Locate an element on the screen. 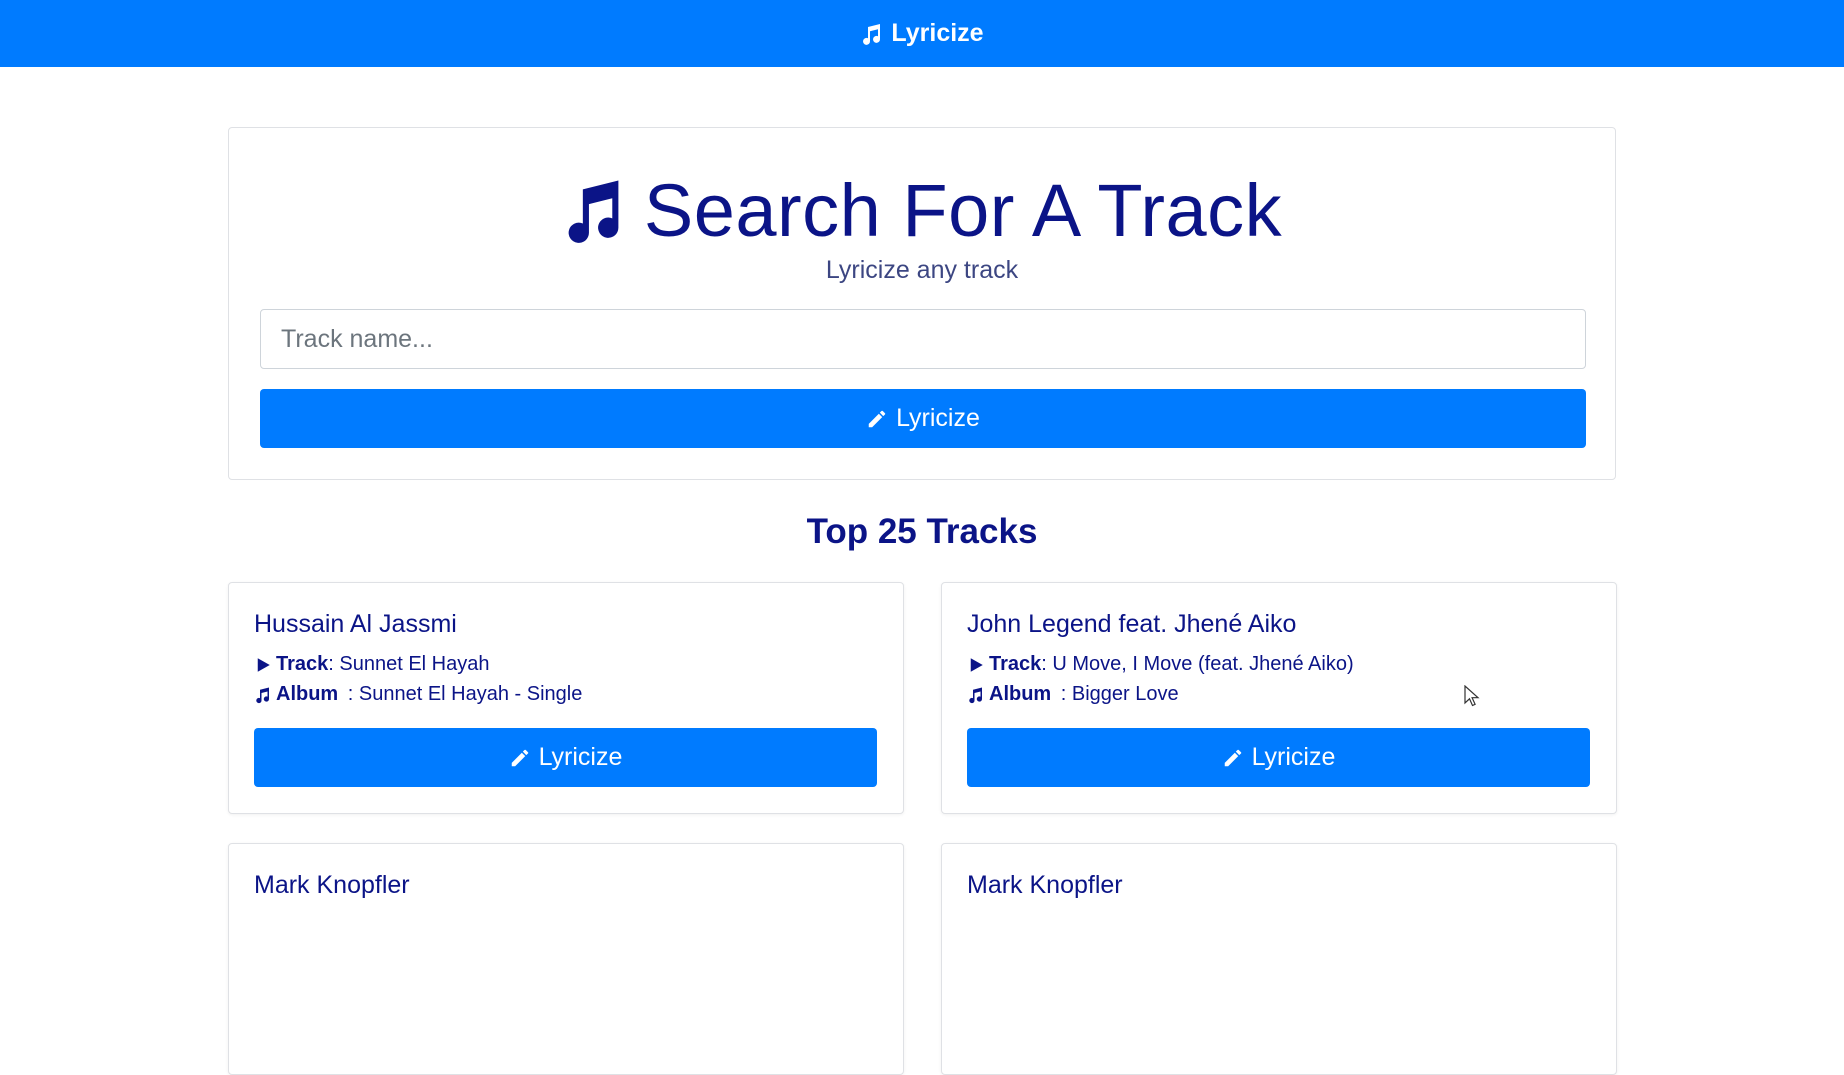 This screenshot has height=1075, width=1844. page-subtitle: Lyricize any track is located at coordinates (922, 270).